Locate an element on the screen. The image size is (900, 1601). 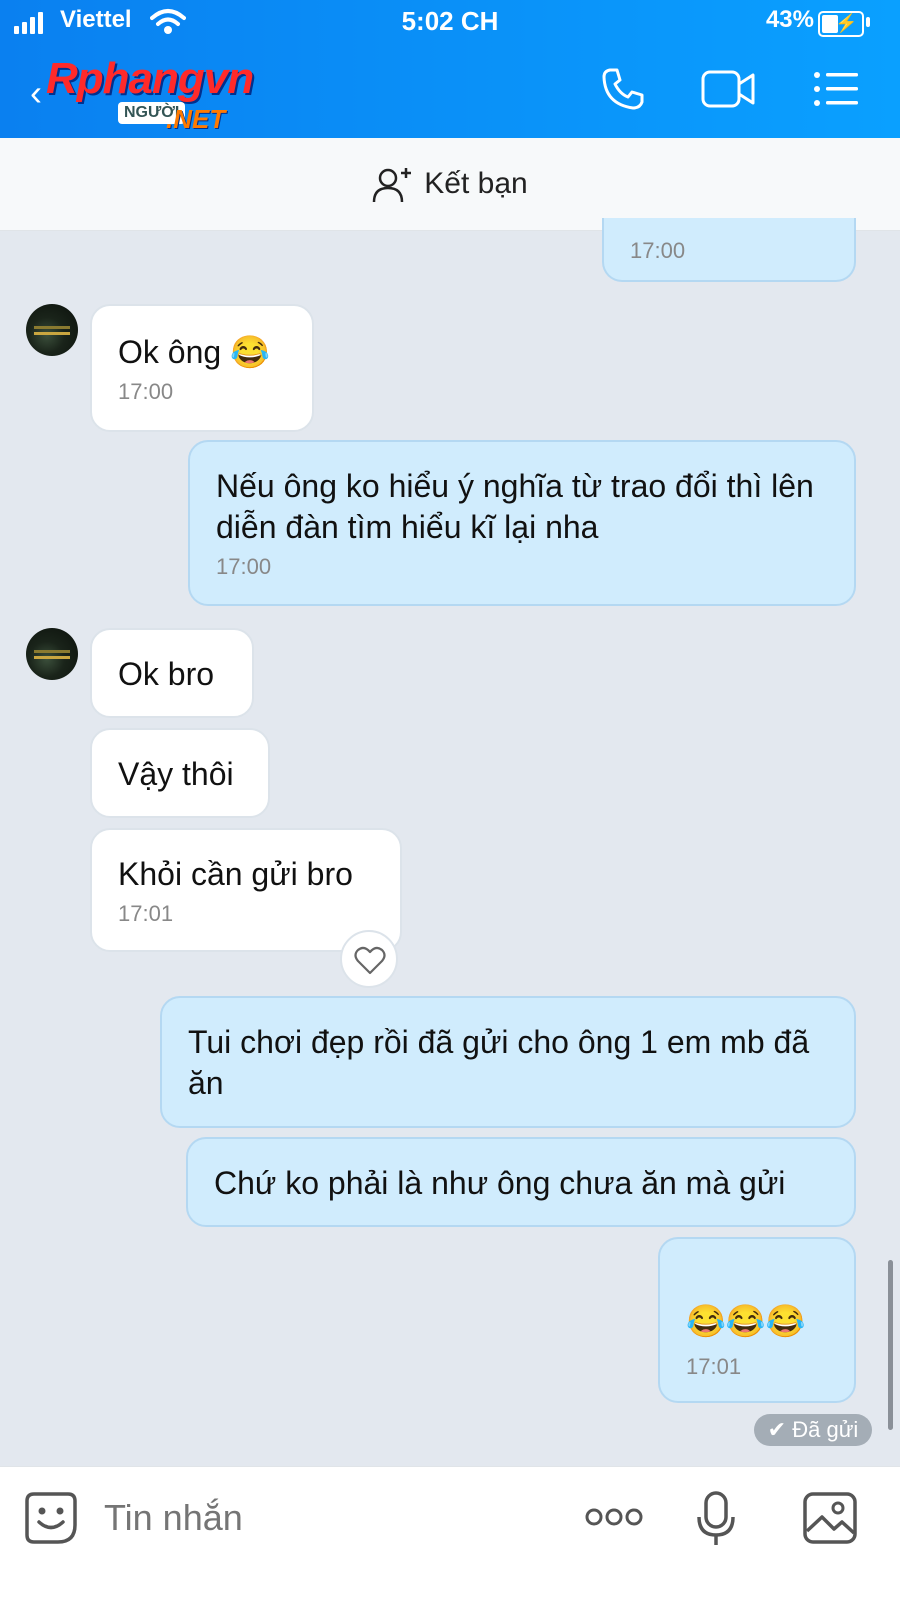
sticker-icon is located at coordinates (51, 1518).